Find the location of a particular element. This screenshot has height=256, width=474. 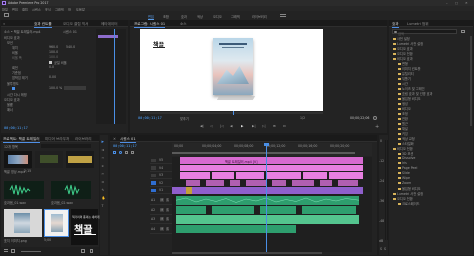

tab-lumetri-scopes: Lumetri 범위 is located at coordinates (418, 24).